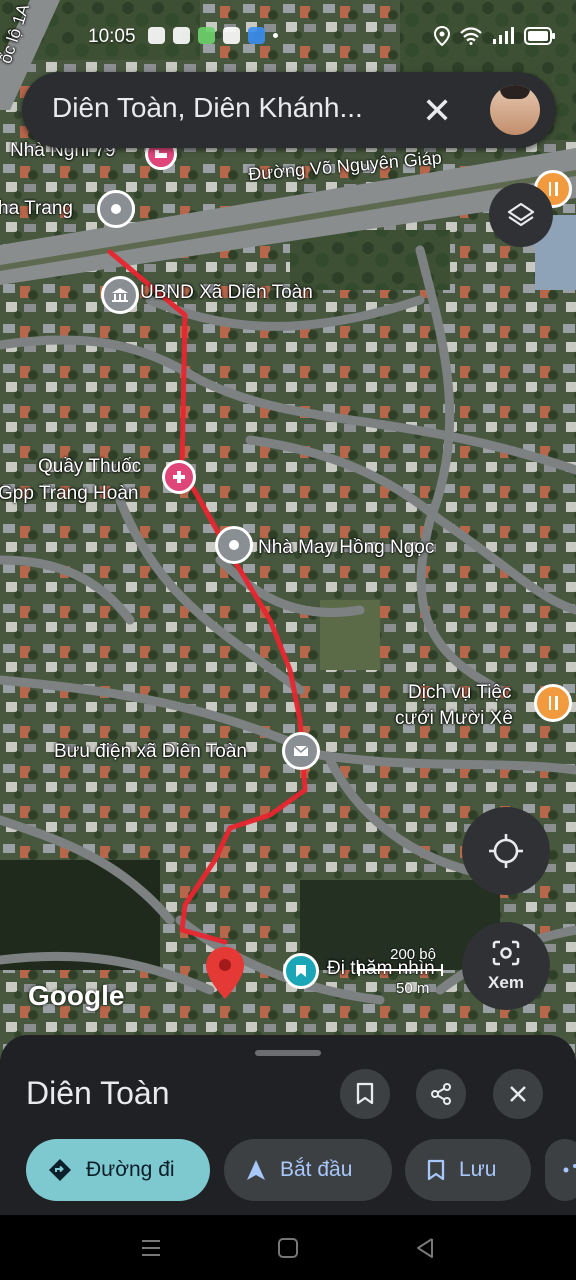  I want to click on share-chip, so click(560, 1170).